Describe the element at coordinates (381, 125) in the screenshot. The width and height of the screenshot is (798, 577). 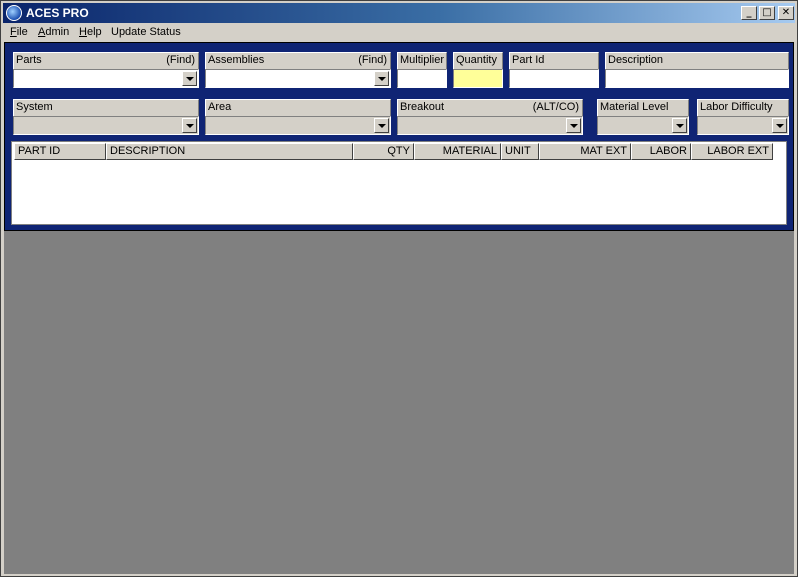
I see `area-dropdown-icon` at that location.